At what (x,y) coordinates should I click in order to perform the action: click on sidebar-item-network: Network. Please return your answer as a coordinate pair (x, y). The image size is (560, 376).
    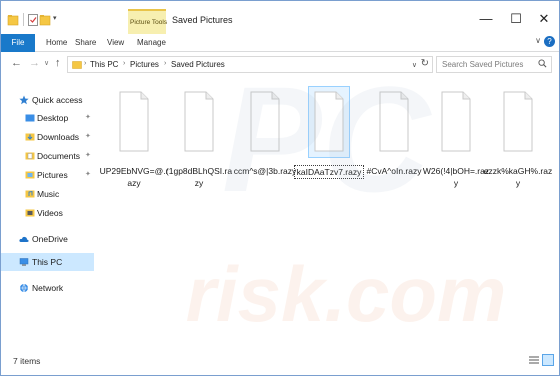
    Looking at the image, I should click on (47, 288).